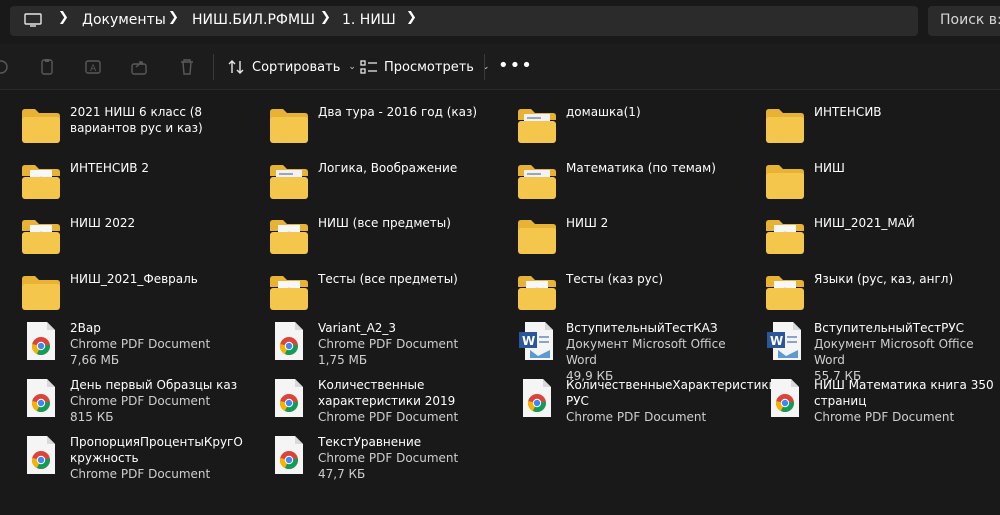 This screenshot has width=1000, height=515. I want to click on file-name: Variant_A2_3, so click(357, 328).